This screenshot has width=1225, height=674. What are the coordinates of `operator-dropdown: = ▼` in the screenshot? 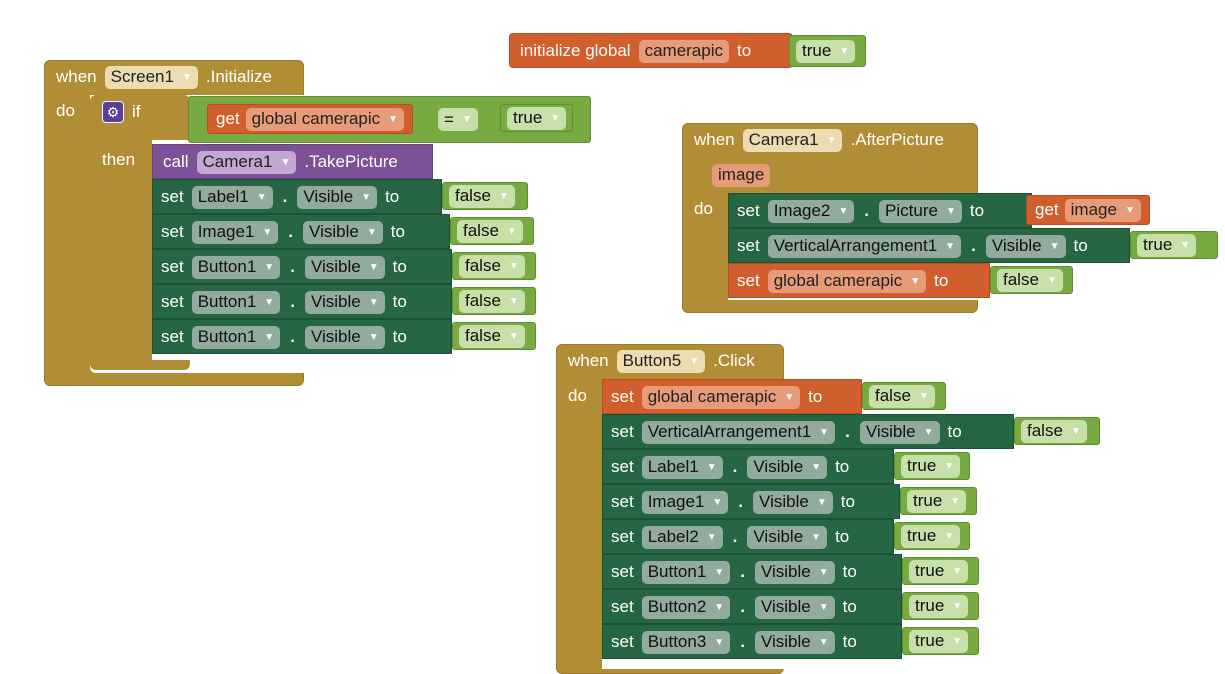 It's located at (458, 119).